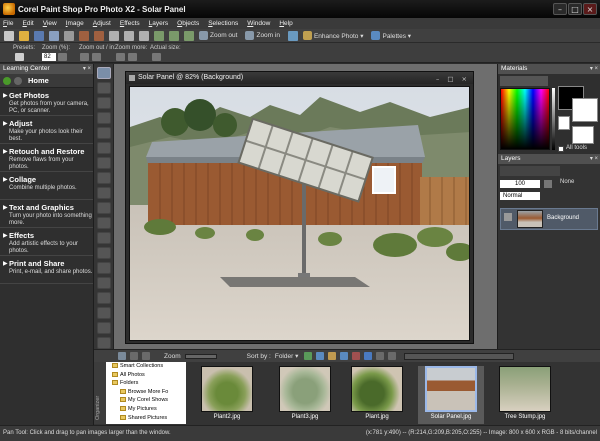 The image size is (600, 441). Describe the element at coordinates (189, 35) in the screenshot. I see `rotate-icon` at that location.